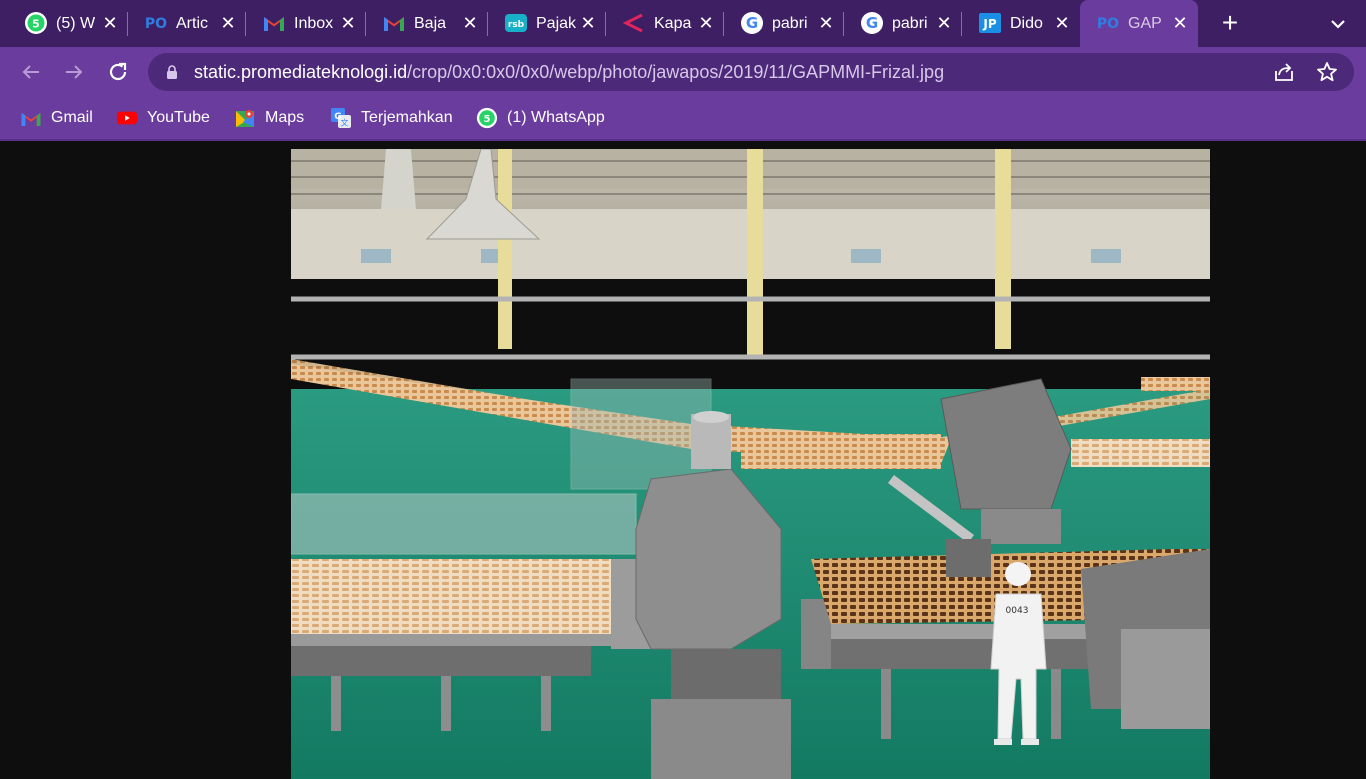  I want to click on back-arrow-icon, so click(30, 72).